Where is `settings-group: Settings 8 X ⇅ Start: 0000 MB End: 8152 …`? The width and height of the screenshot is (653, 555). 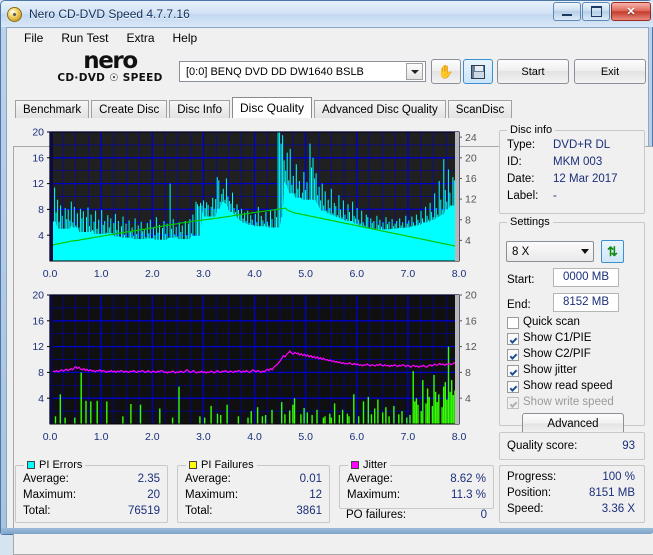
settings-group: Settings 8 X ⇅ Start: 0000 MB End: 8152 … is located at coordinates (572, 325).